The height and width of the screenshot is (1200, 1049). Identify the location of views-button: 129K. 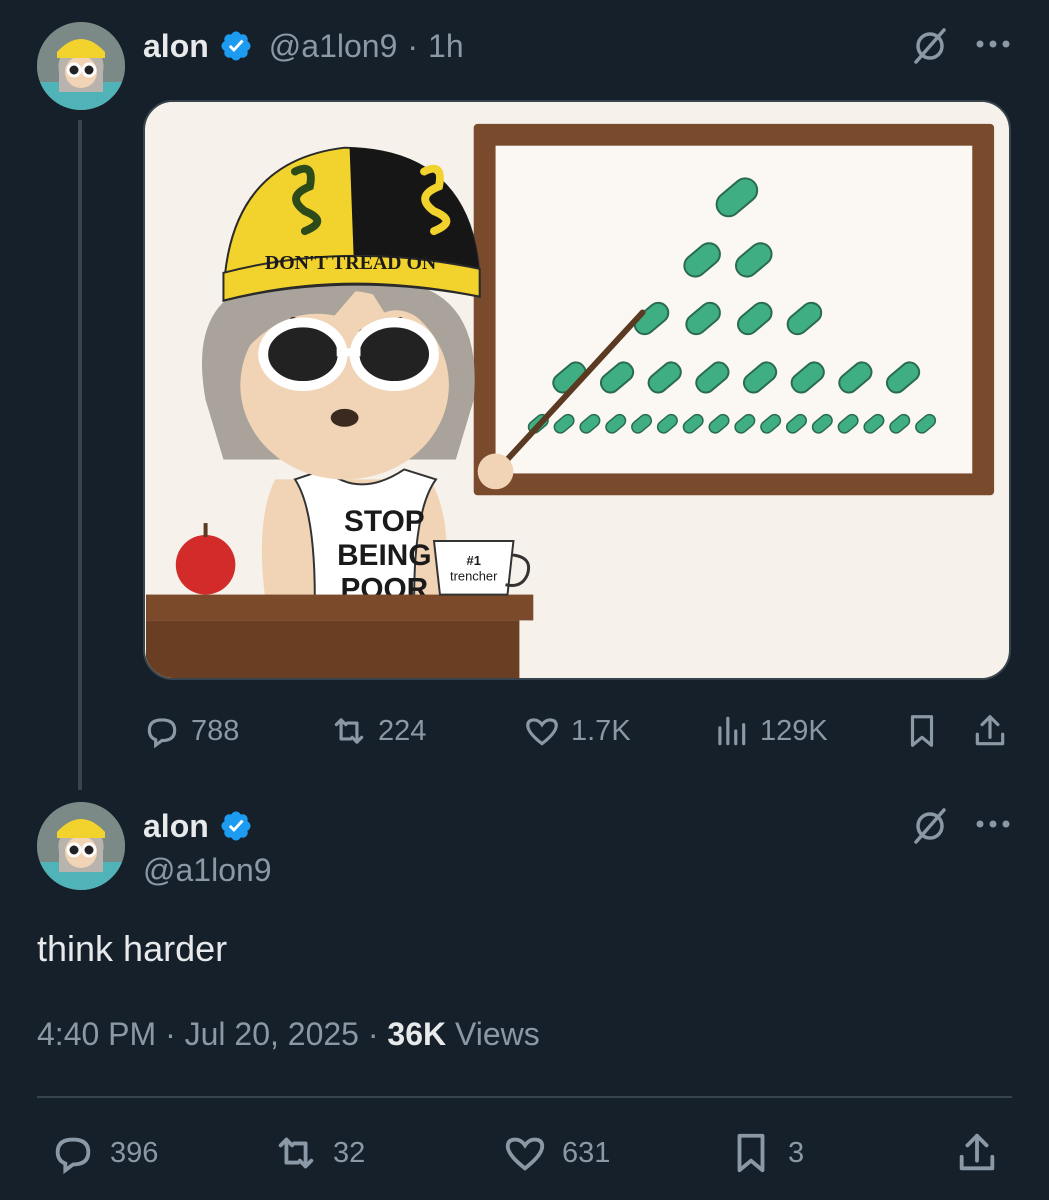
(770, 731).